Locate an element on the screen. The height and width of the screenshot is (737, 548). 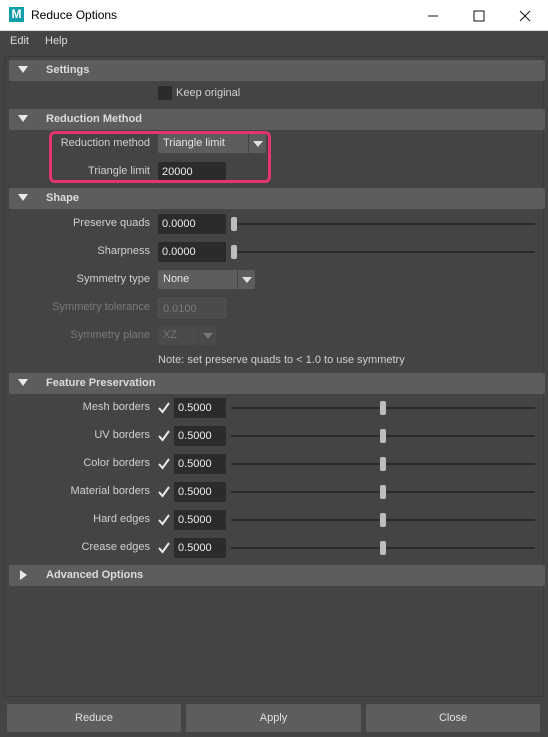
apply-button: Apply is located at coordinates (273, 718).